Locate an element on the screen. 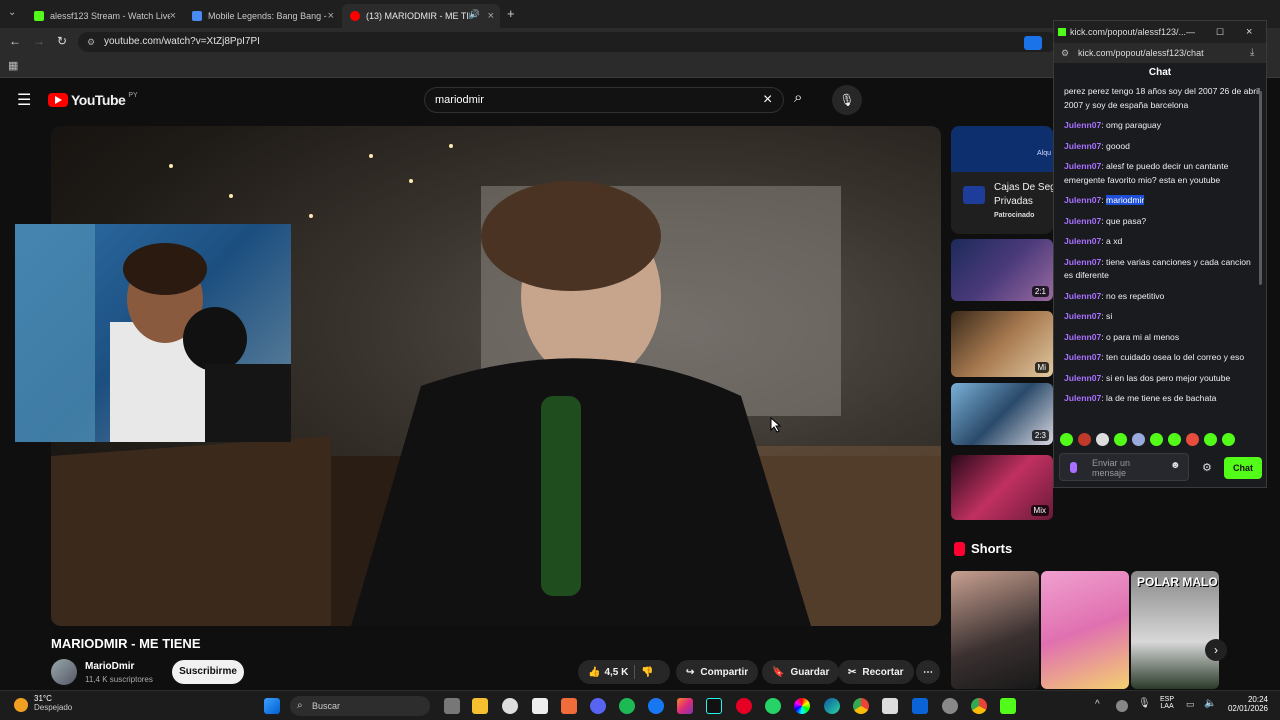  chat-send-button: Chat is located at coordinates (1243, 468).